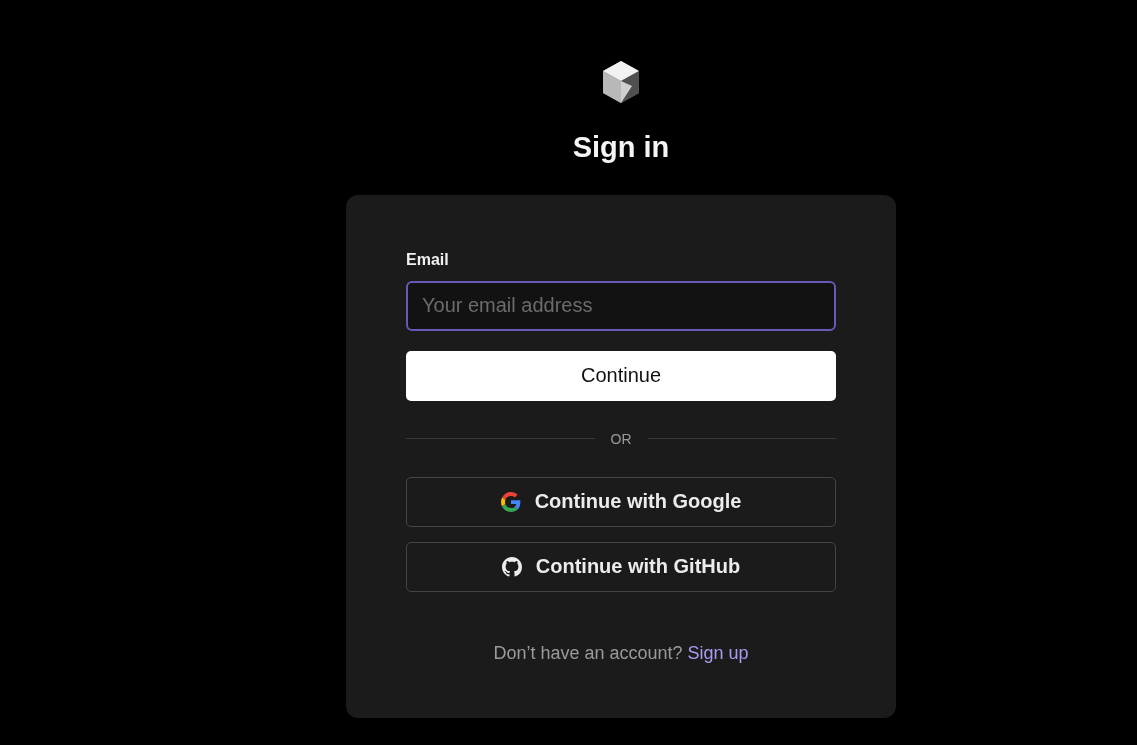 The image size is (1137, 745). Describe the element at coordinates (427, 259) in the screenshot. I see `email-label: Email` at that location.